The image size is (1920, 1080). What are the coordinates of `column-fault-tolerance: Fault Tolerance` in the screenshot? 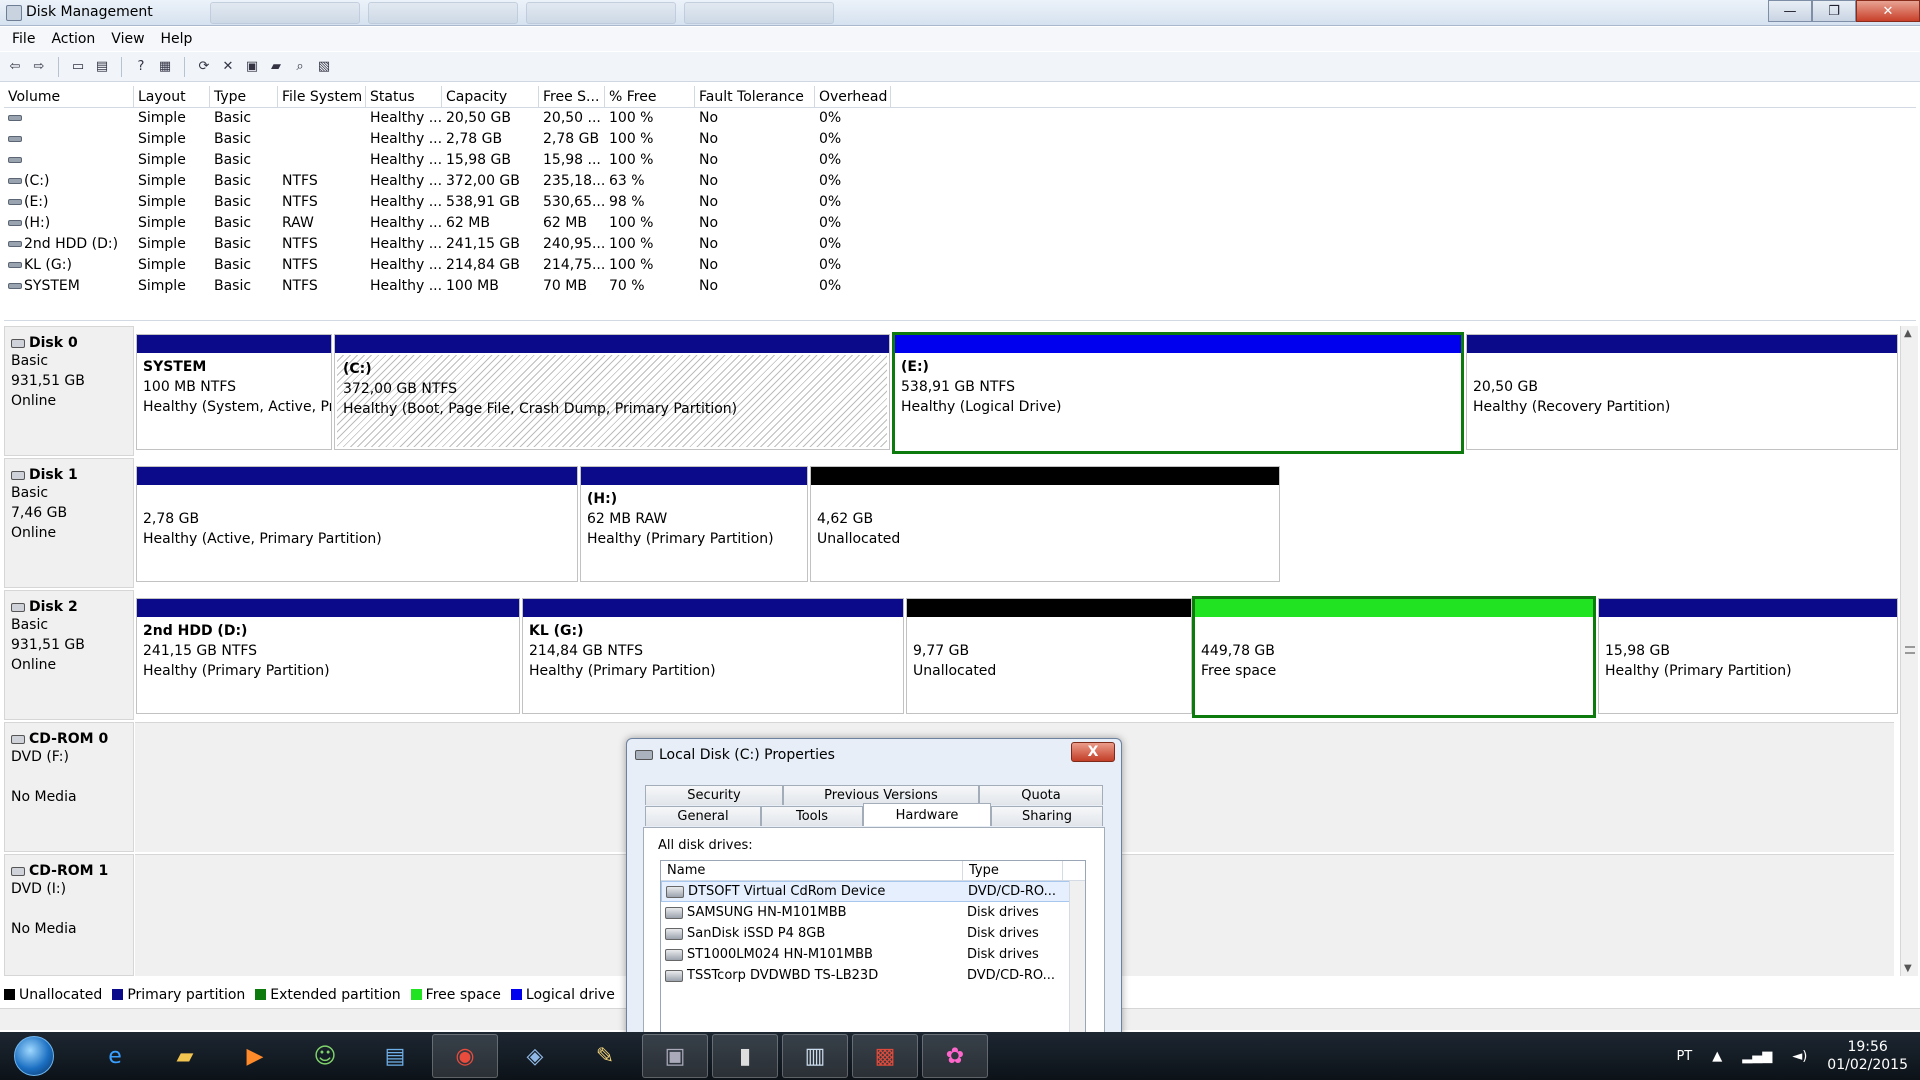 It's located at (755, 96).